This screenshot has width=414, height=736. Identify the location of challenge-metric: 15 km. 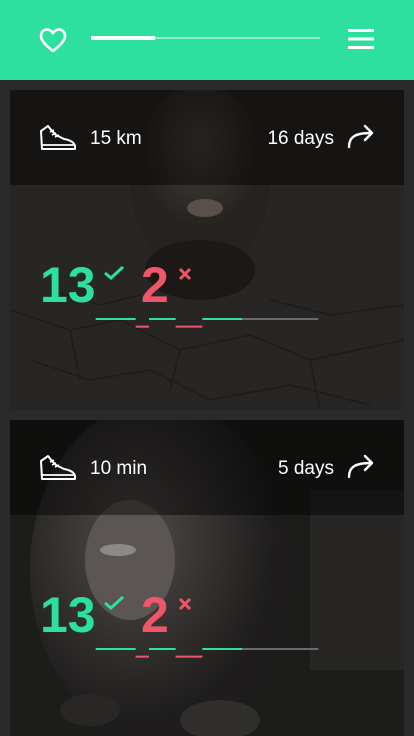
(116, 138).